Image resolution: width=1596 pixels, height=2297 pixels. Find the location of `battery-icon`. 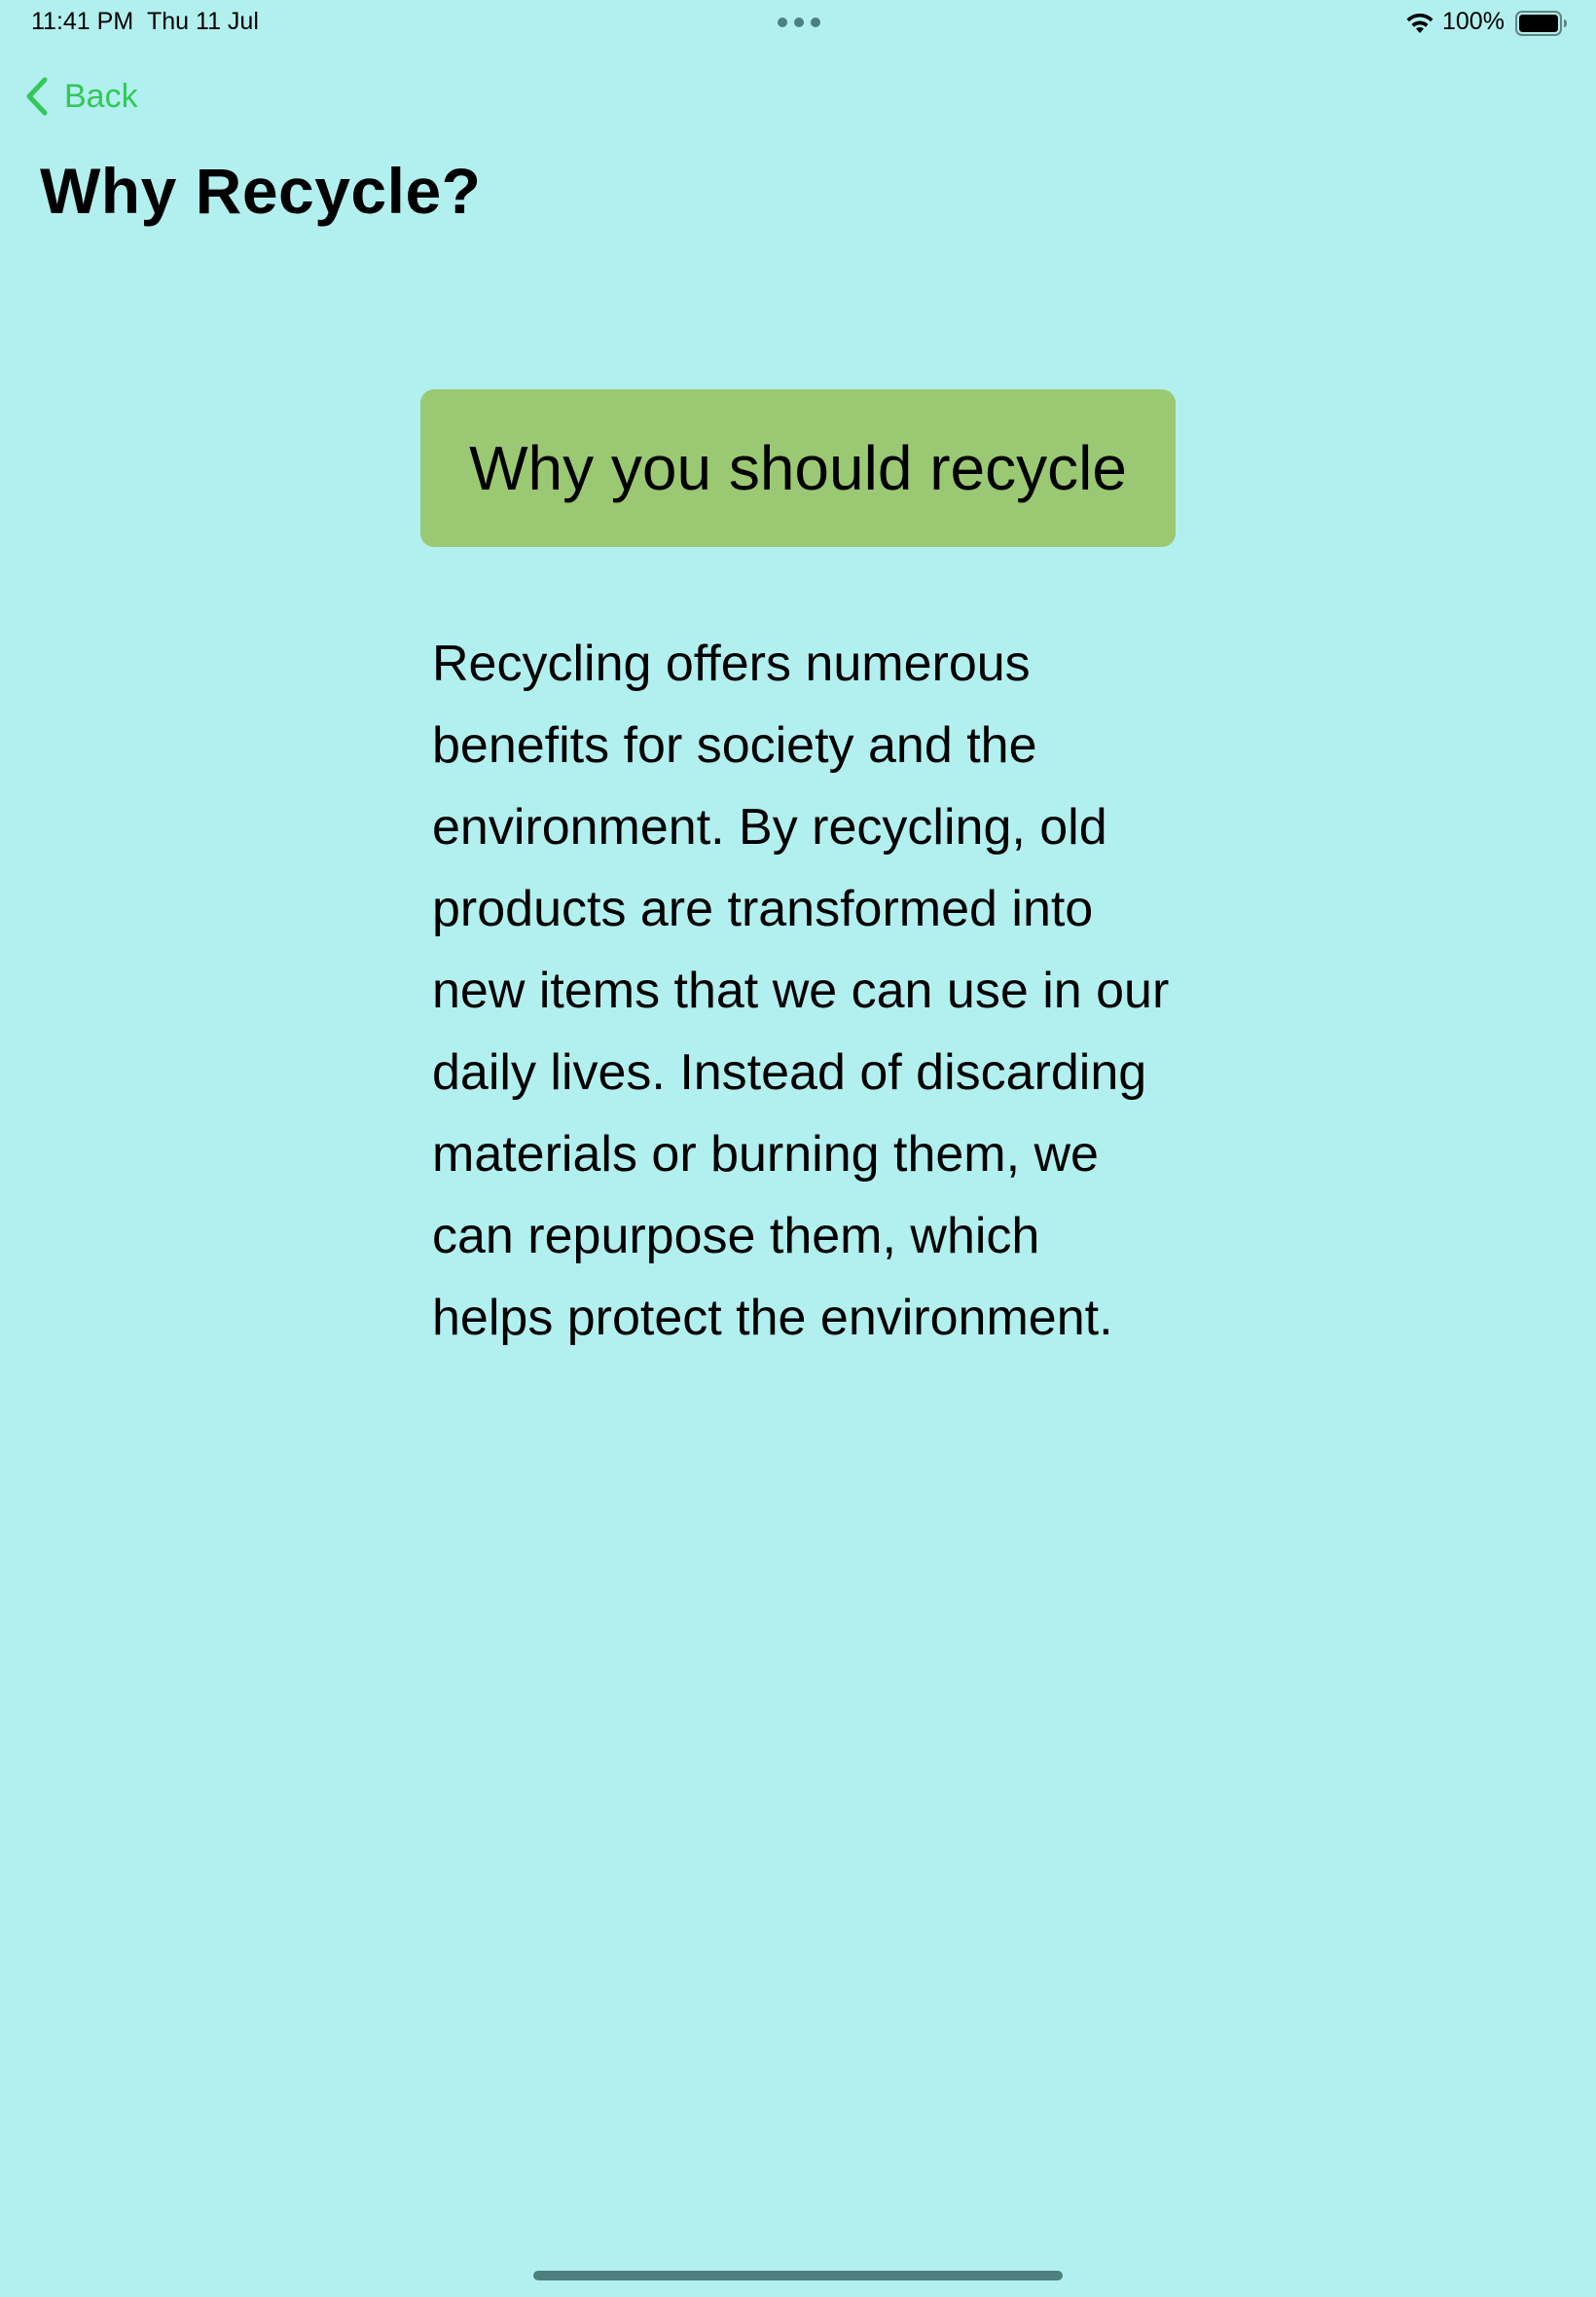

battery-icon is located at coordinates (1541, 23).